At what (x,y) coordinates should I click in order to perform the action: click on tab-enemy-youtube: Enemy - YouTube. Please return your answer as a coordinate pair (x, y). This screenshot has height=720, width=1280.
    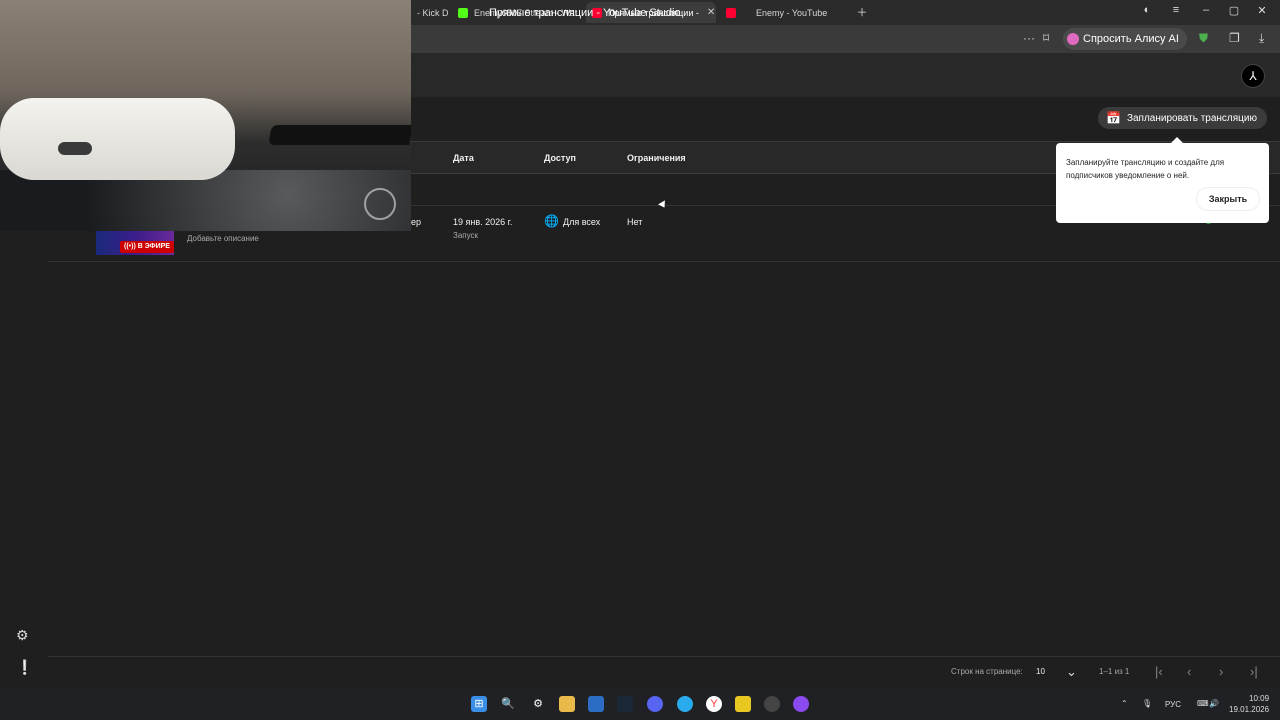
    Looking at the image, I should click on (784, 12).